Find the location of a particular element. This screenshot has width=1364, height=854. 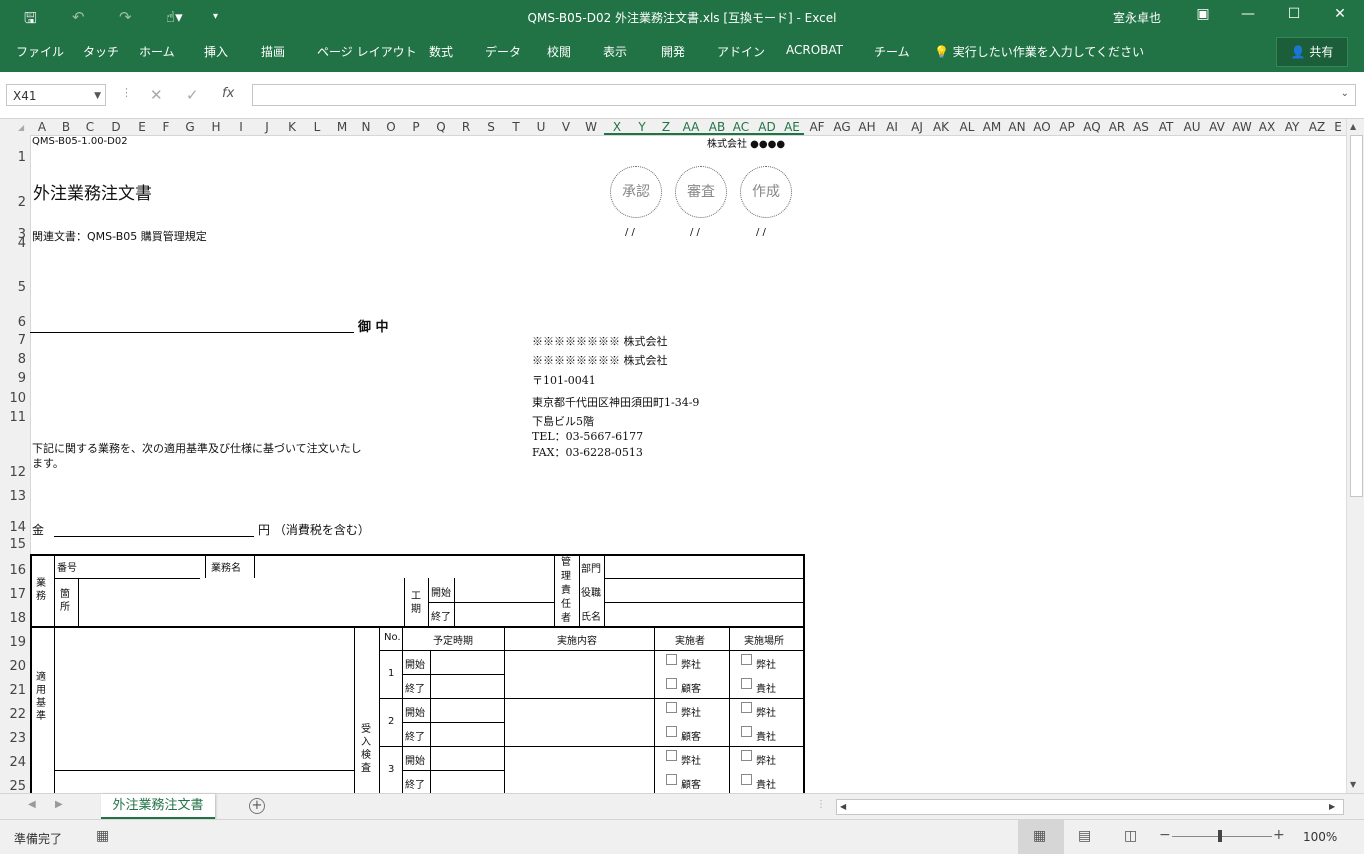

checkbox-row2-heisha is located at coordinates (671, 707).